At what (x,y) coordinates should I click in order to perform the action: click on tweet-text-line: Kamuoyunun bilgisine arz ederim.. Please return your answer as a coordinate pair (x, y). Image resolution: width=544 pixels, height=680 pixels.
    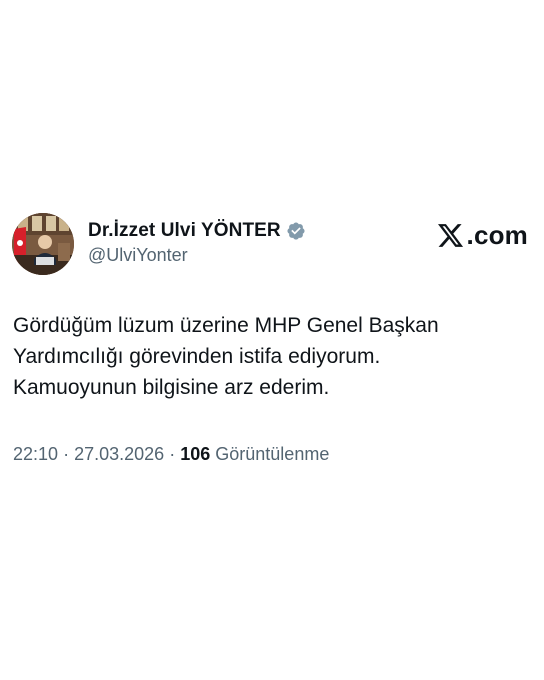
    Looking at the image, I should click on (171, 387).